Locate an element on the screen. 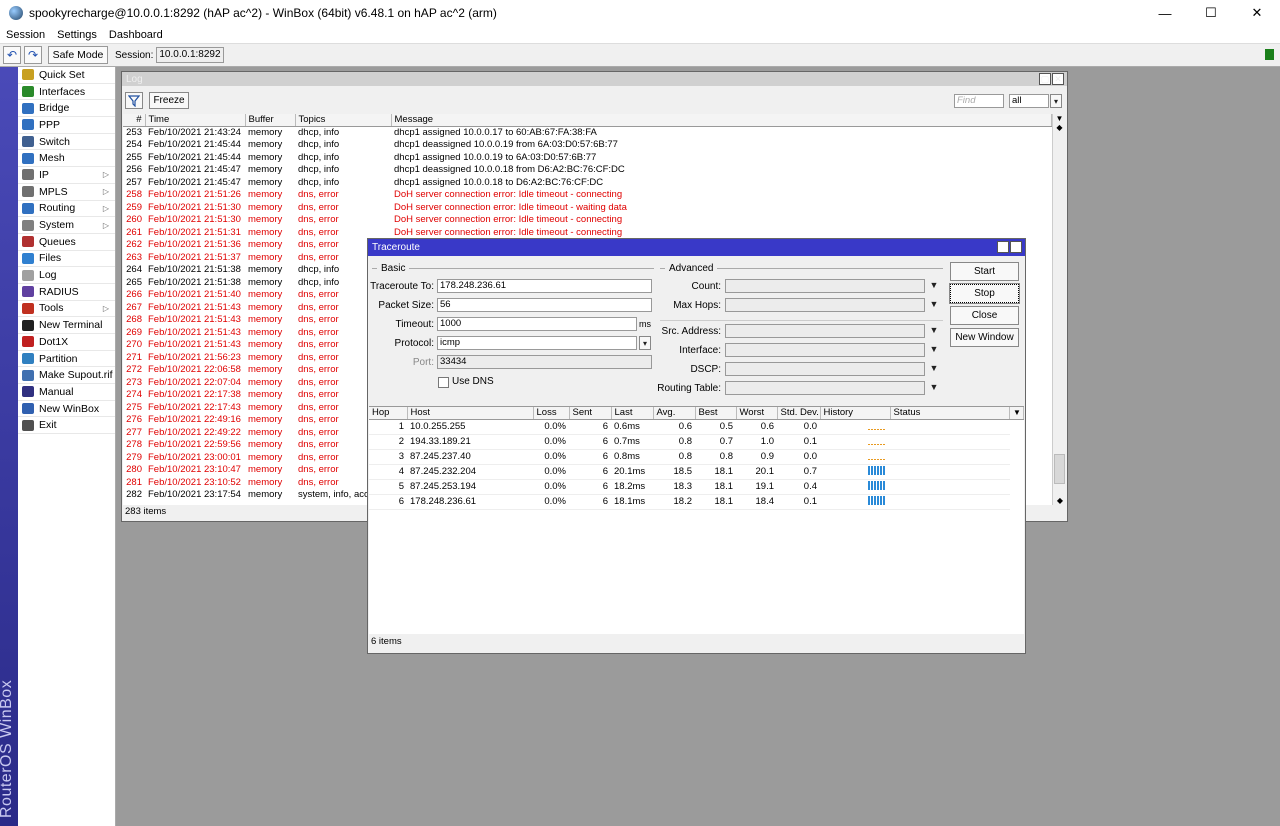  hop-row: 1 10.0.255.255 0.0% 6 0.6ms 0.6 0.5 0.6 0.0 is located at coordinates (696, 427).